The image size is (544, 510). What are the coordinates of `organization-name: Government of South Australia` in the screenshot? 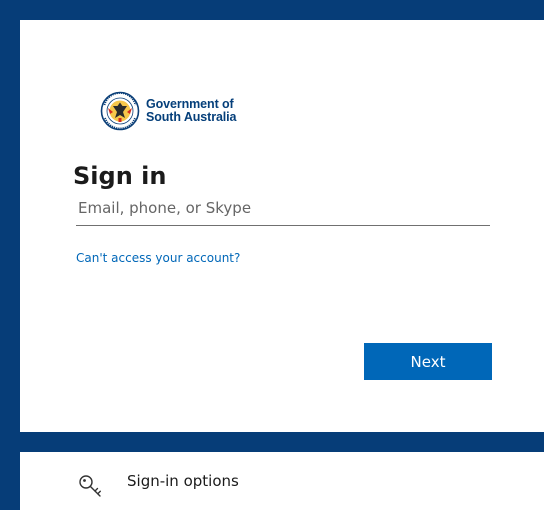 It's located at (191, 111).